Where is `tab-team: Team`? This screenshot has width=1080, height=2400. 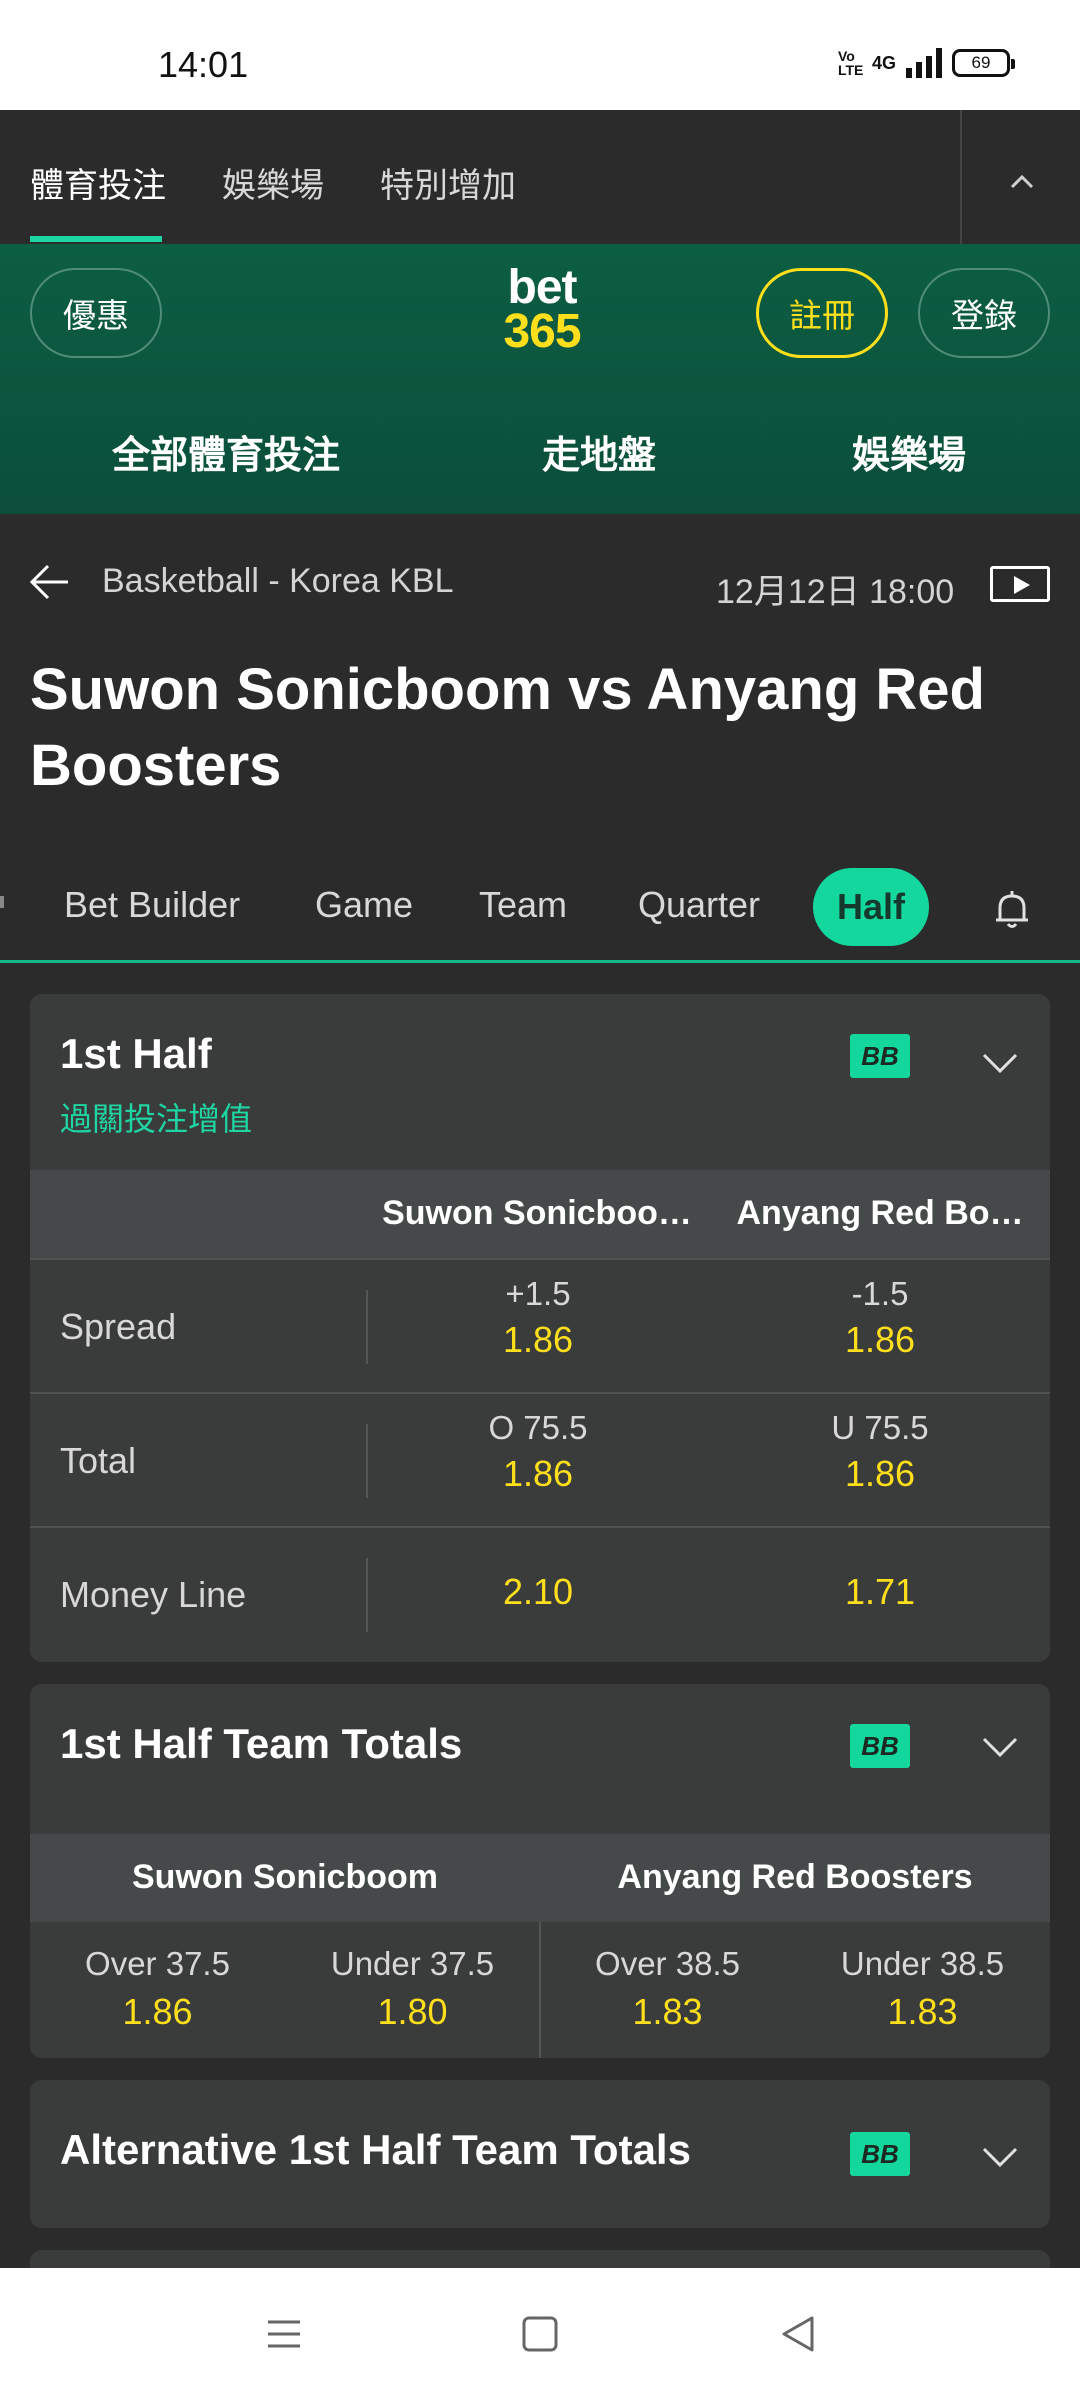 tab-team: Team is located at coordinates (523, 905).